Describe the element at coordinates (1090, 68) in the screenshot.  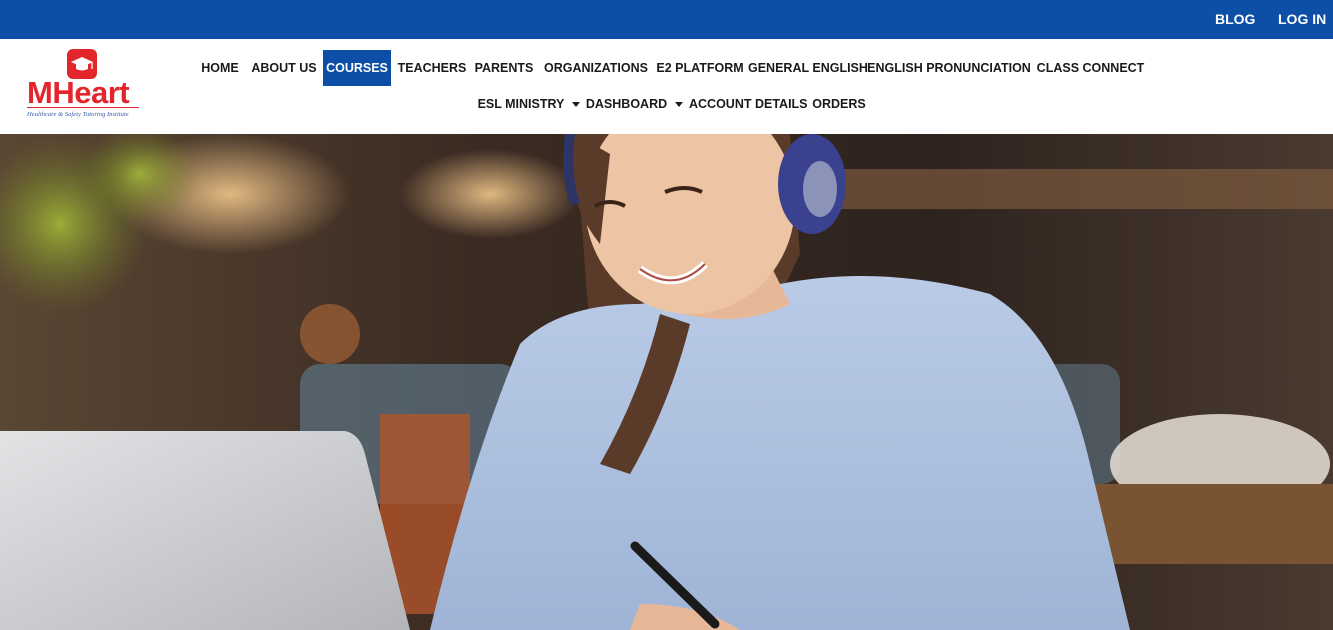
I see `nav-class-connect: CLASS CONNECT` at that location.